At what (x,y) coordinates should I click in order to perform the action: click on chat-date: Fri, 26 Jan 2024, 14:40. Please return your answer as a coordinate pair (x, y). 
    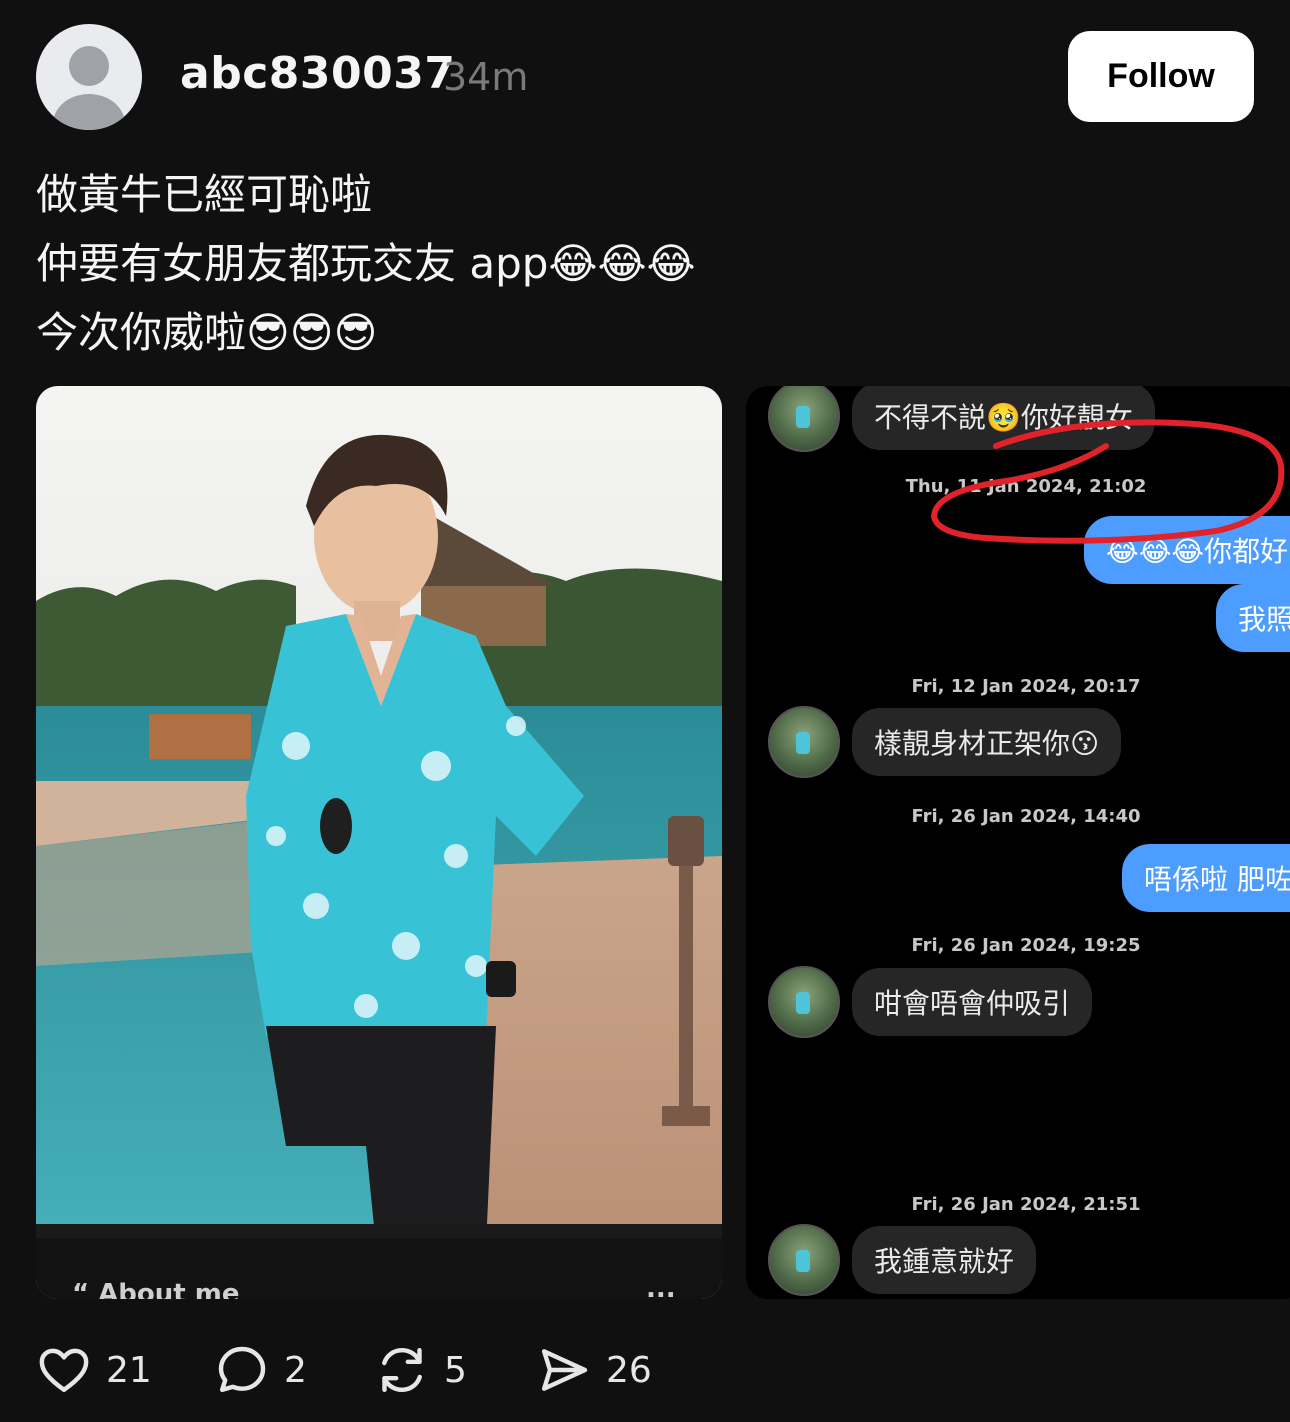
    Looking at the image, I should click on (1026, 816).